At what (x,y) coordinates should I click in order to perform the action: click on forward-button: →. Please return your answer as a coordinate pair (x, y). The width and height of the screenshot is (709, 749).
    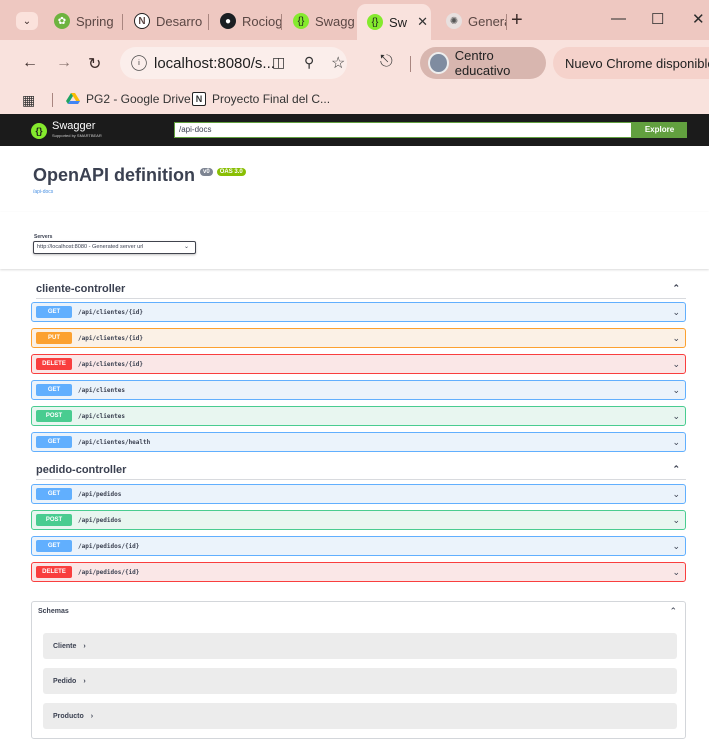
    Looking at the image, I should click on (64, 63).